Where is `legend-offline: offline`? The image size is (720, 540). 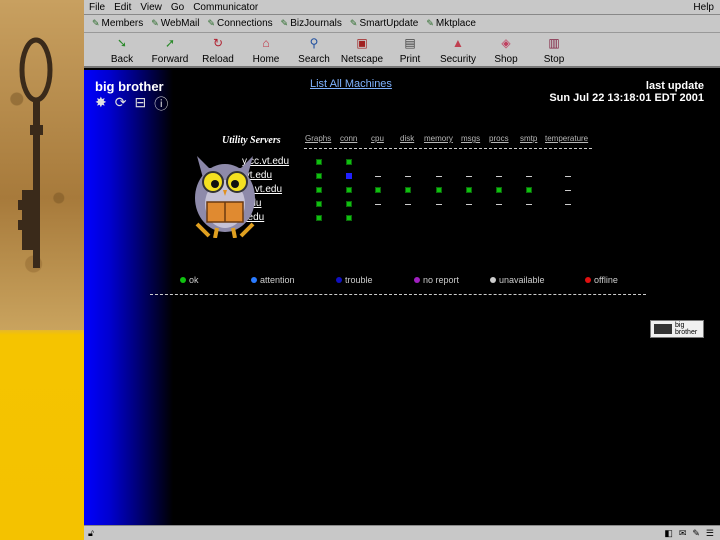 legend-offline: offline is located at coordinates (601, 280).